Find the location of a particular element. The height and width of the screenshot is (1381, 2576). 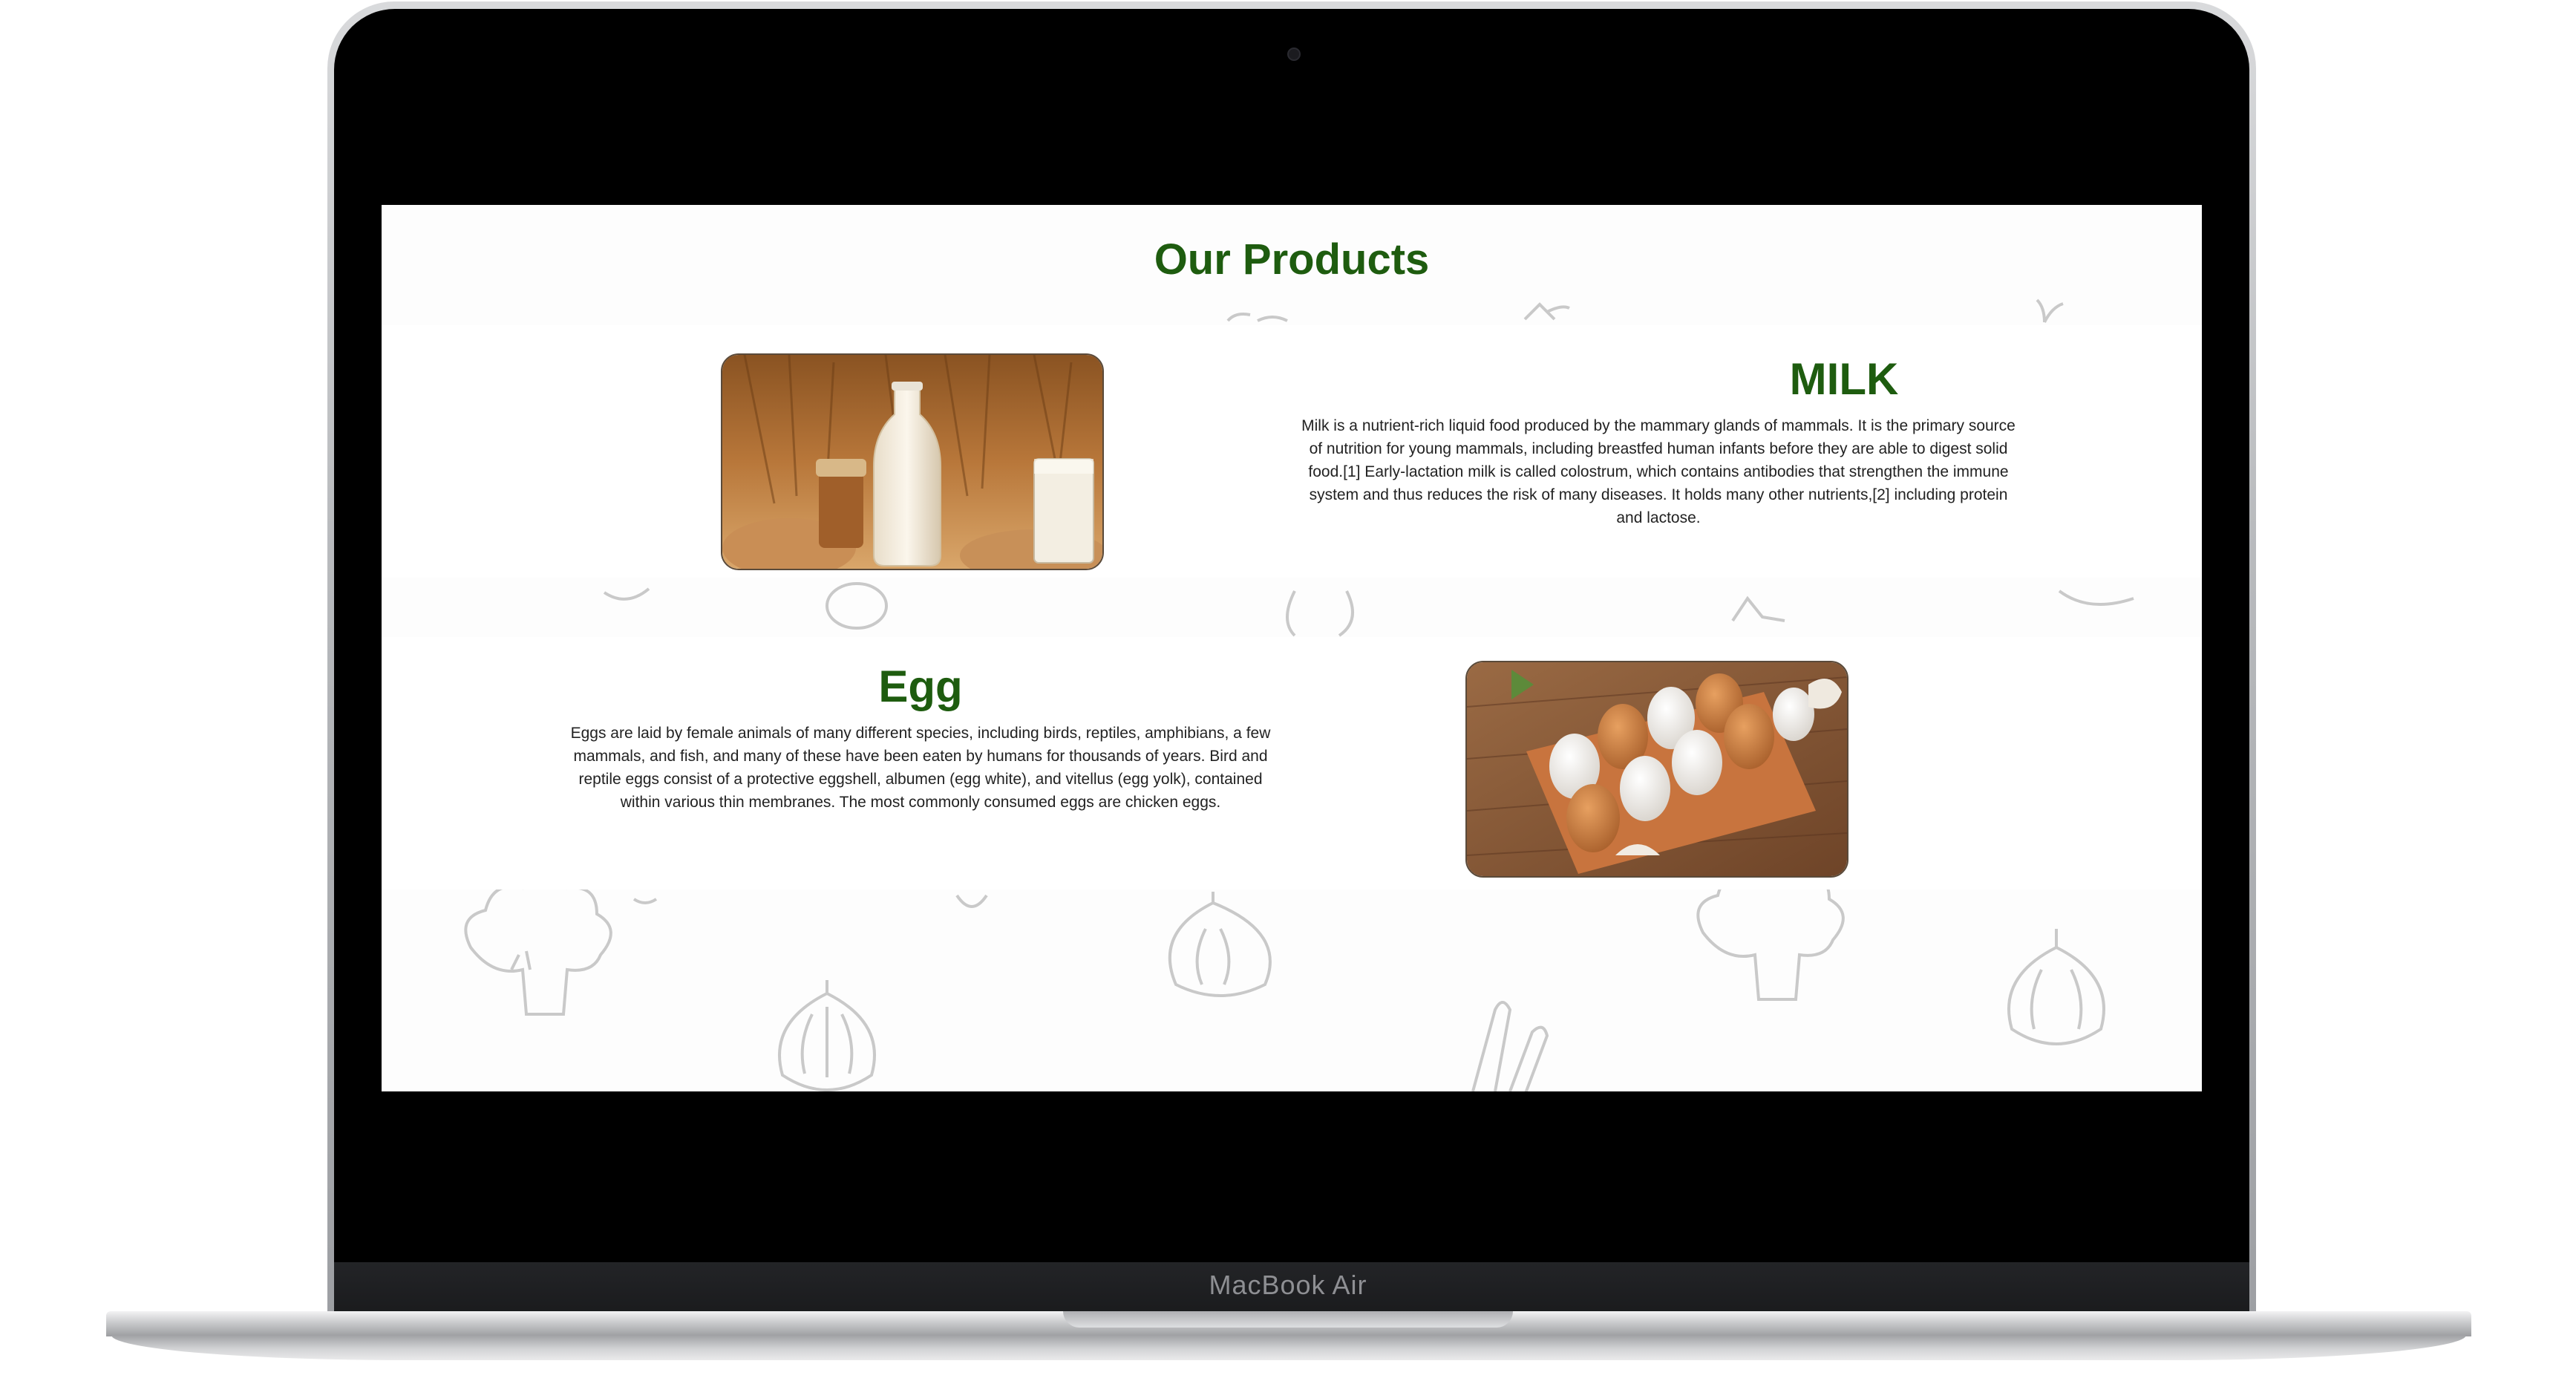

egg-carton-image is located at coordinates (1657, 769).